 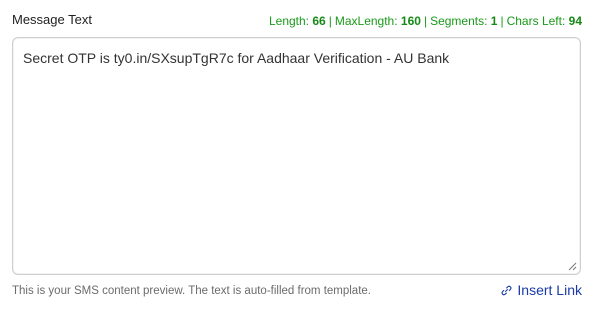 I want to click on resize-handle-icon, so click(x=572, y=266).